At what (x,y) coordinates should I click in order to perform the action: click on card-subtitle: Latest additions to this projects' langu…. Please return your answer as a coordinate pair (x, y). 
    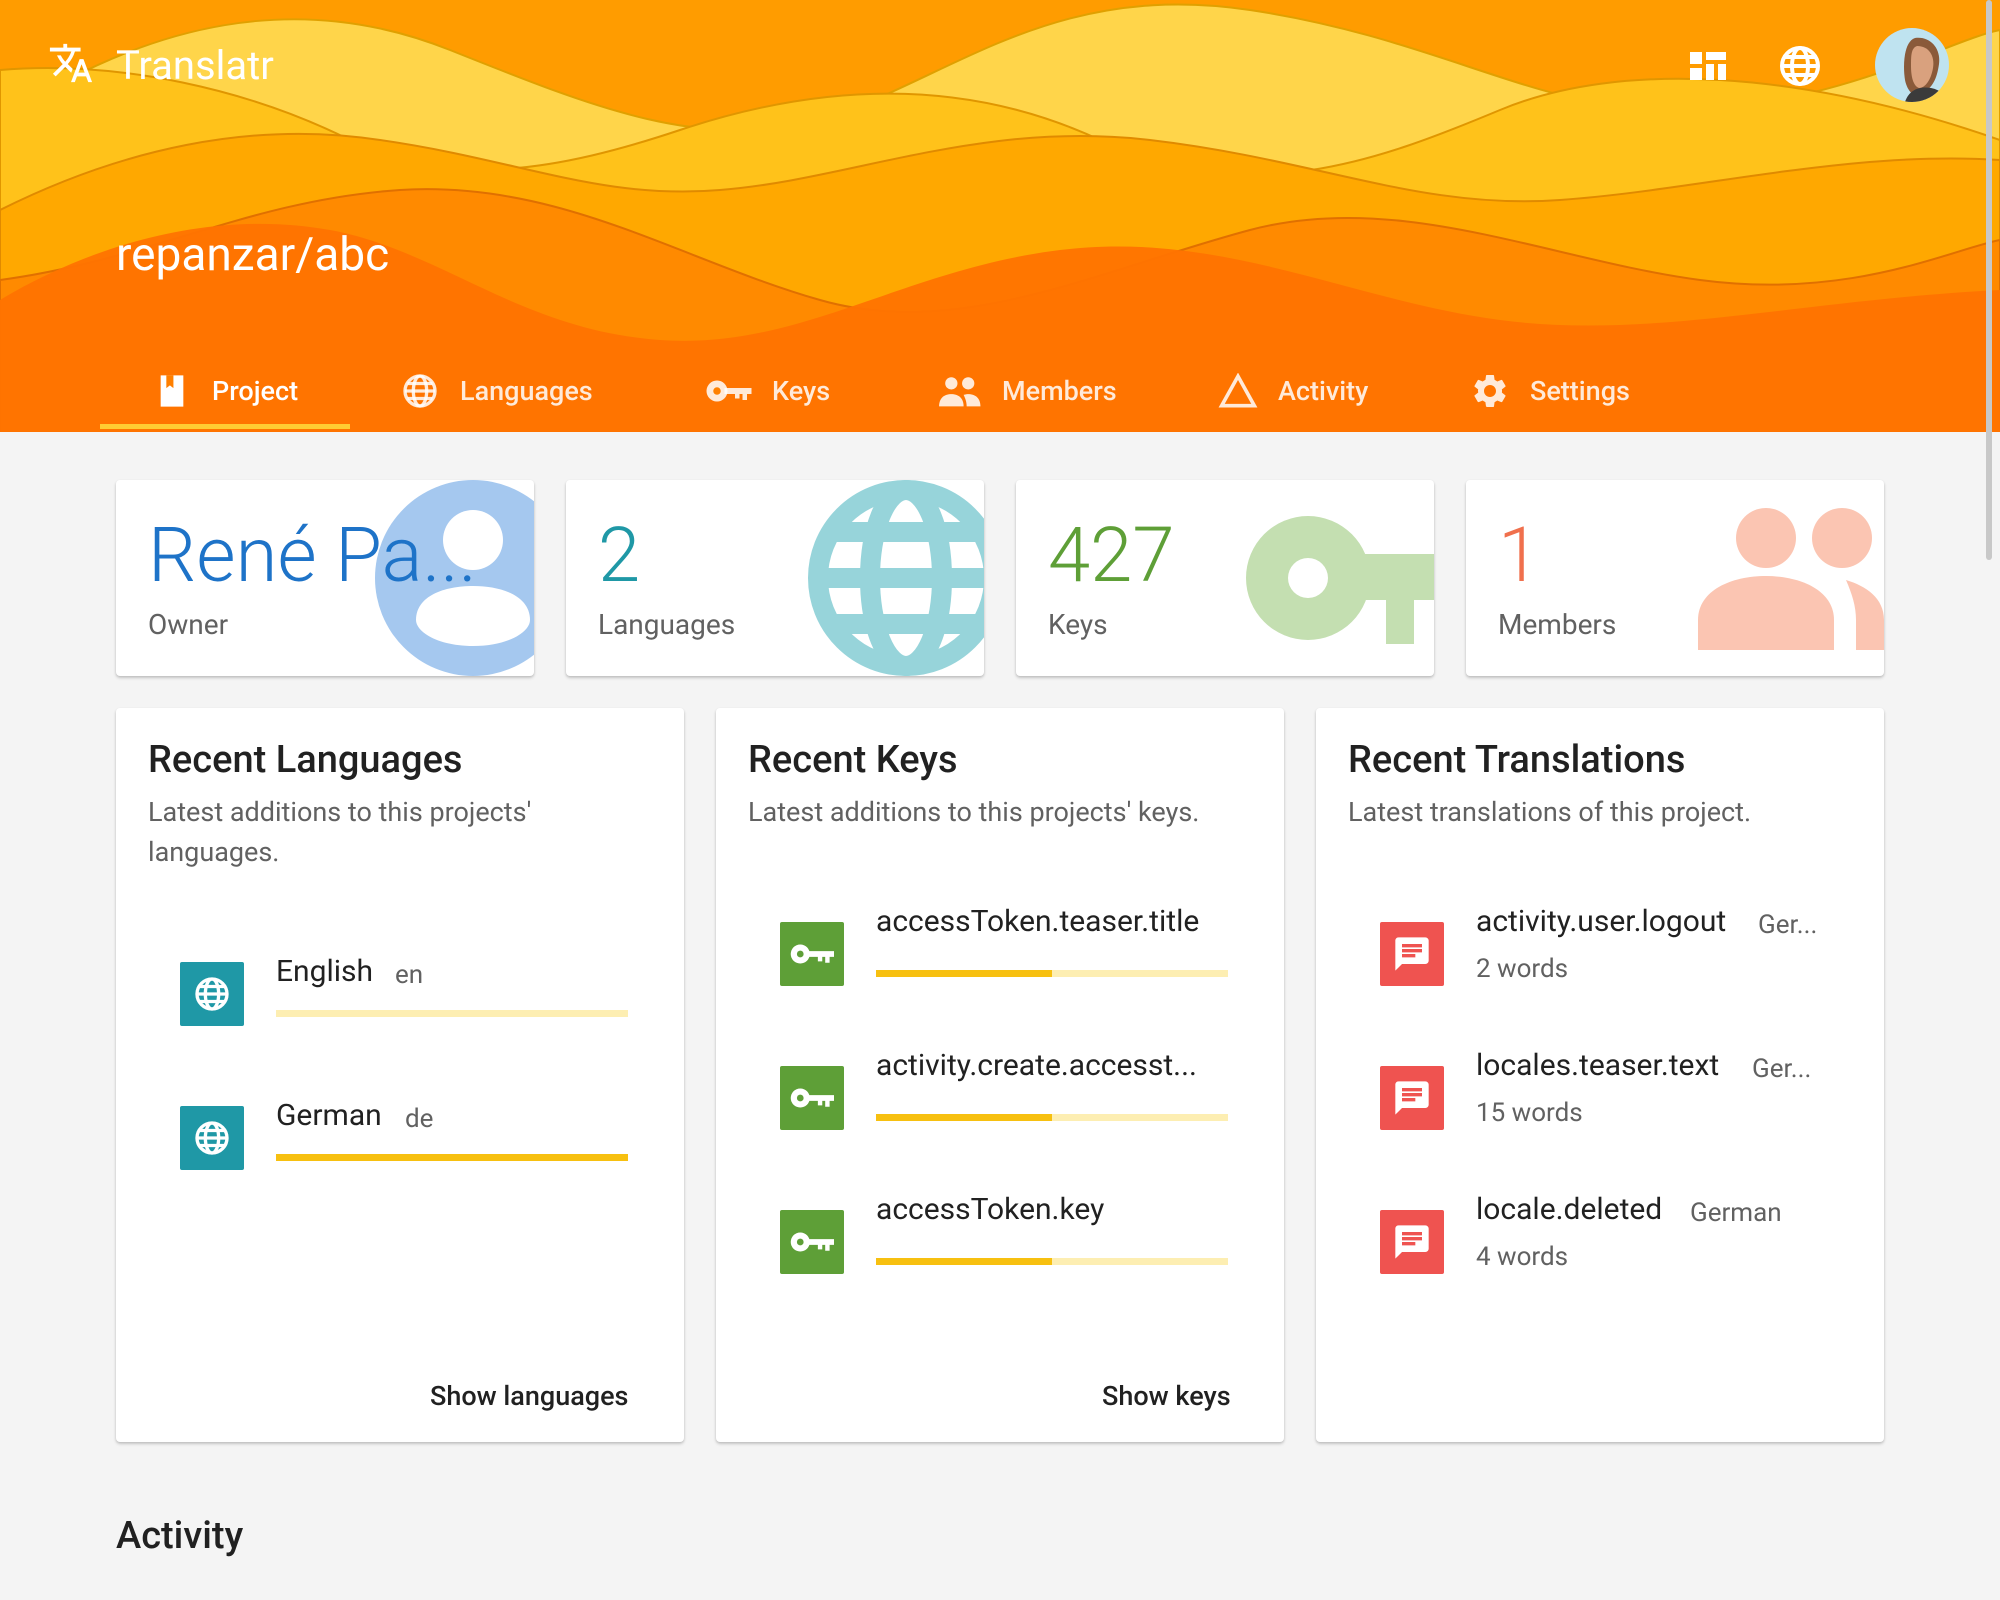
    Looking at the image, I should click on (340, 832).